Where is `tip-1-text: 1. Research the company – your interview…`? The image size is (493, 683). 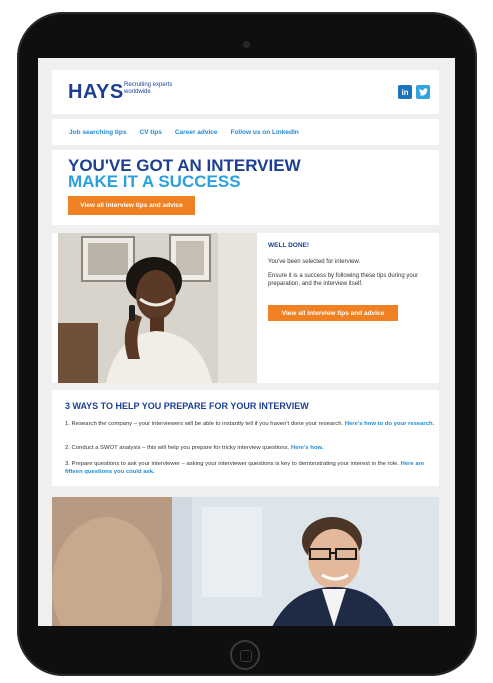 tip-1-text: 1. Research the company – your interview… is located at coordinates (205, 424).